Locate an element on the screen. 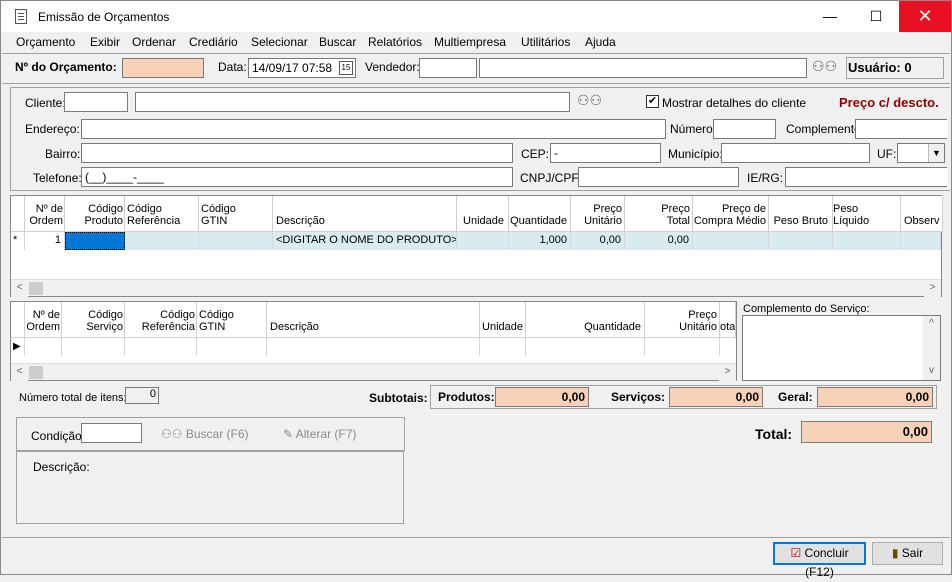  col-header-preco-total: Preço Total is located at coordinates (659, 214).